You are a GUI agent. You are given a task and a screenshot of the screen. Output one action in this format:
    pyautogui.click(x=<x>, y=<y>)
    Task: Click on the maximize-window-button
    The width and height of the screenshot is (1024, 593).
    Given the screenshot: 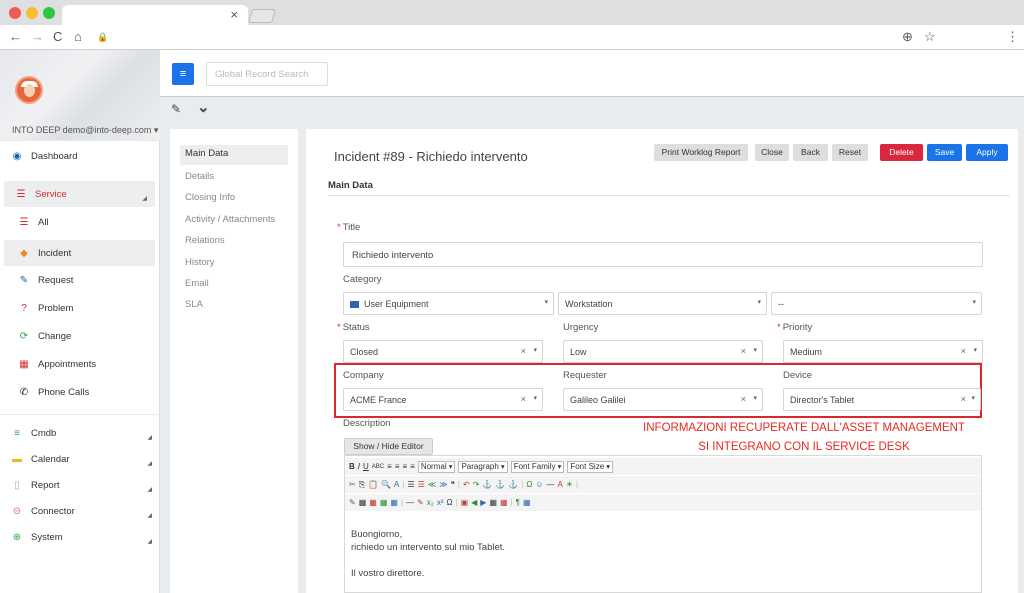 What is the action you would take?
    pyautogui.click(x=49, y=13)
    